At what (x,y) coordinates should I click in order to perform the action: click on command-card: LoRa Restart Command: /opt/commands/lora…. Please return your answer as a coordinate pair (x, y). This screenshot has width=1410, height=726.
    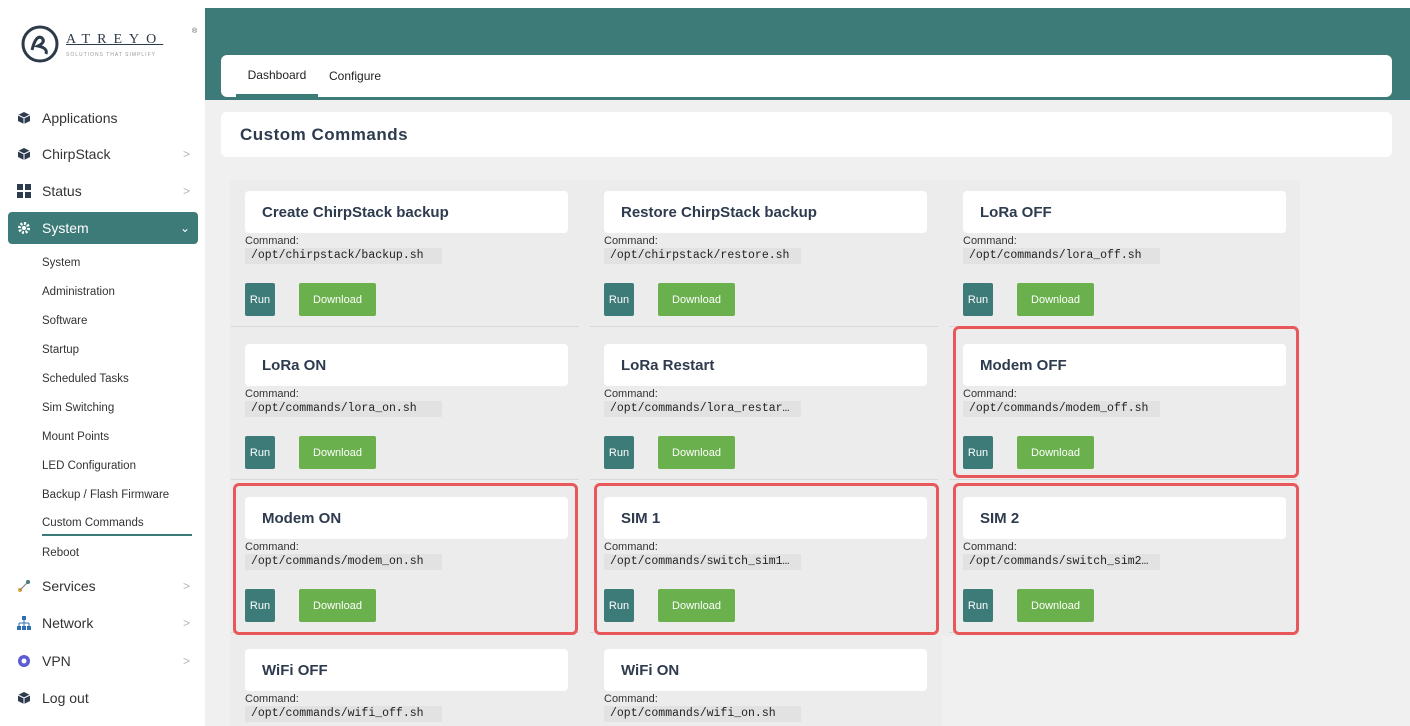
    Looking at the image, I should click on (764, 406).